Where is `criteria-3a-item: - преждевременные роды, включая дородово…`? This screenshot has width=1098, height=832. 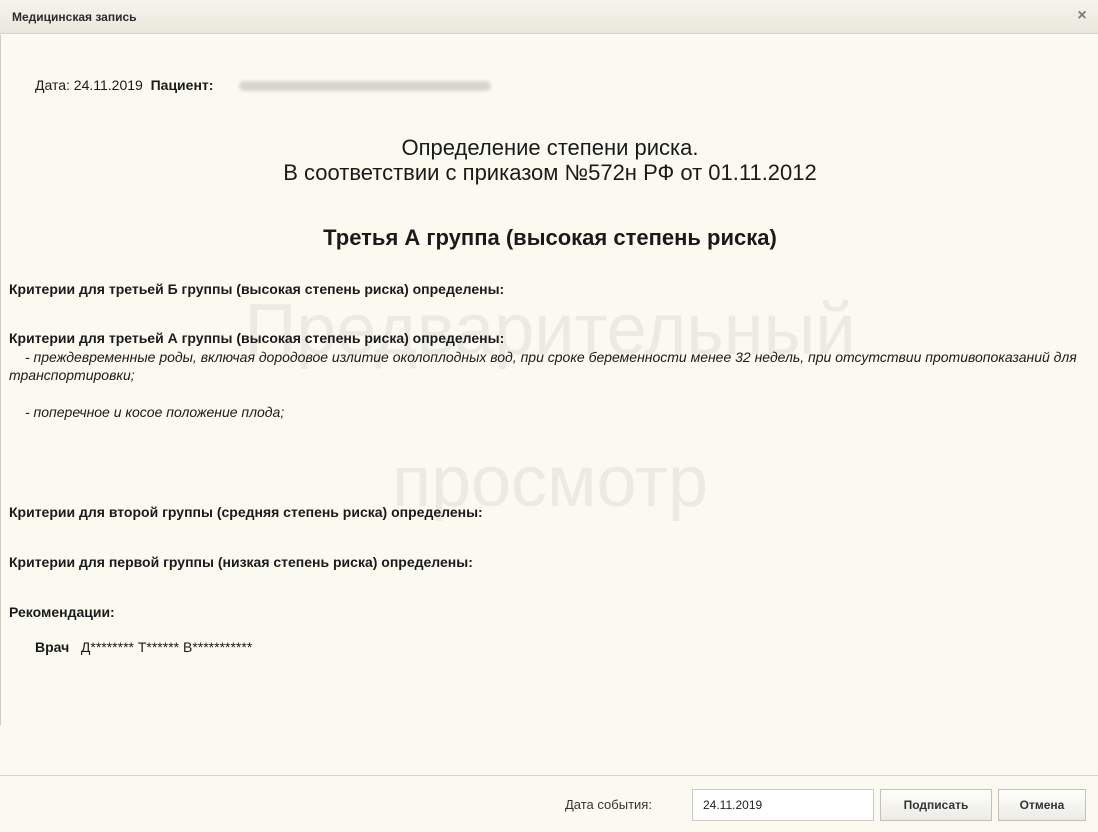
criteria-3a-item: - преждевременные роды, включая дородово… is located at coordinates (543, 366).